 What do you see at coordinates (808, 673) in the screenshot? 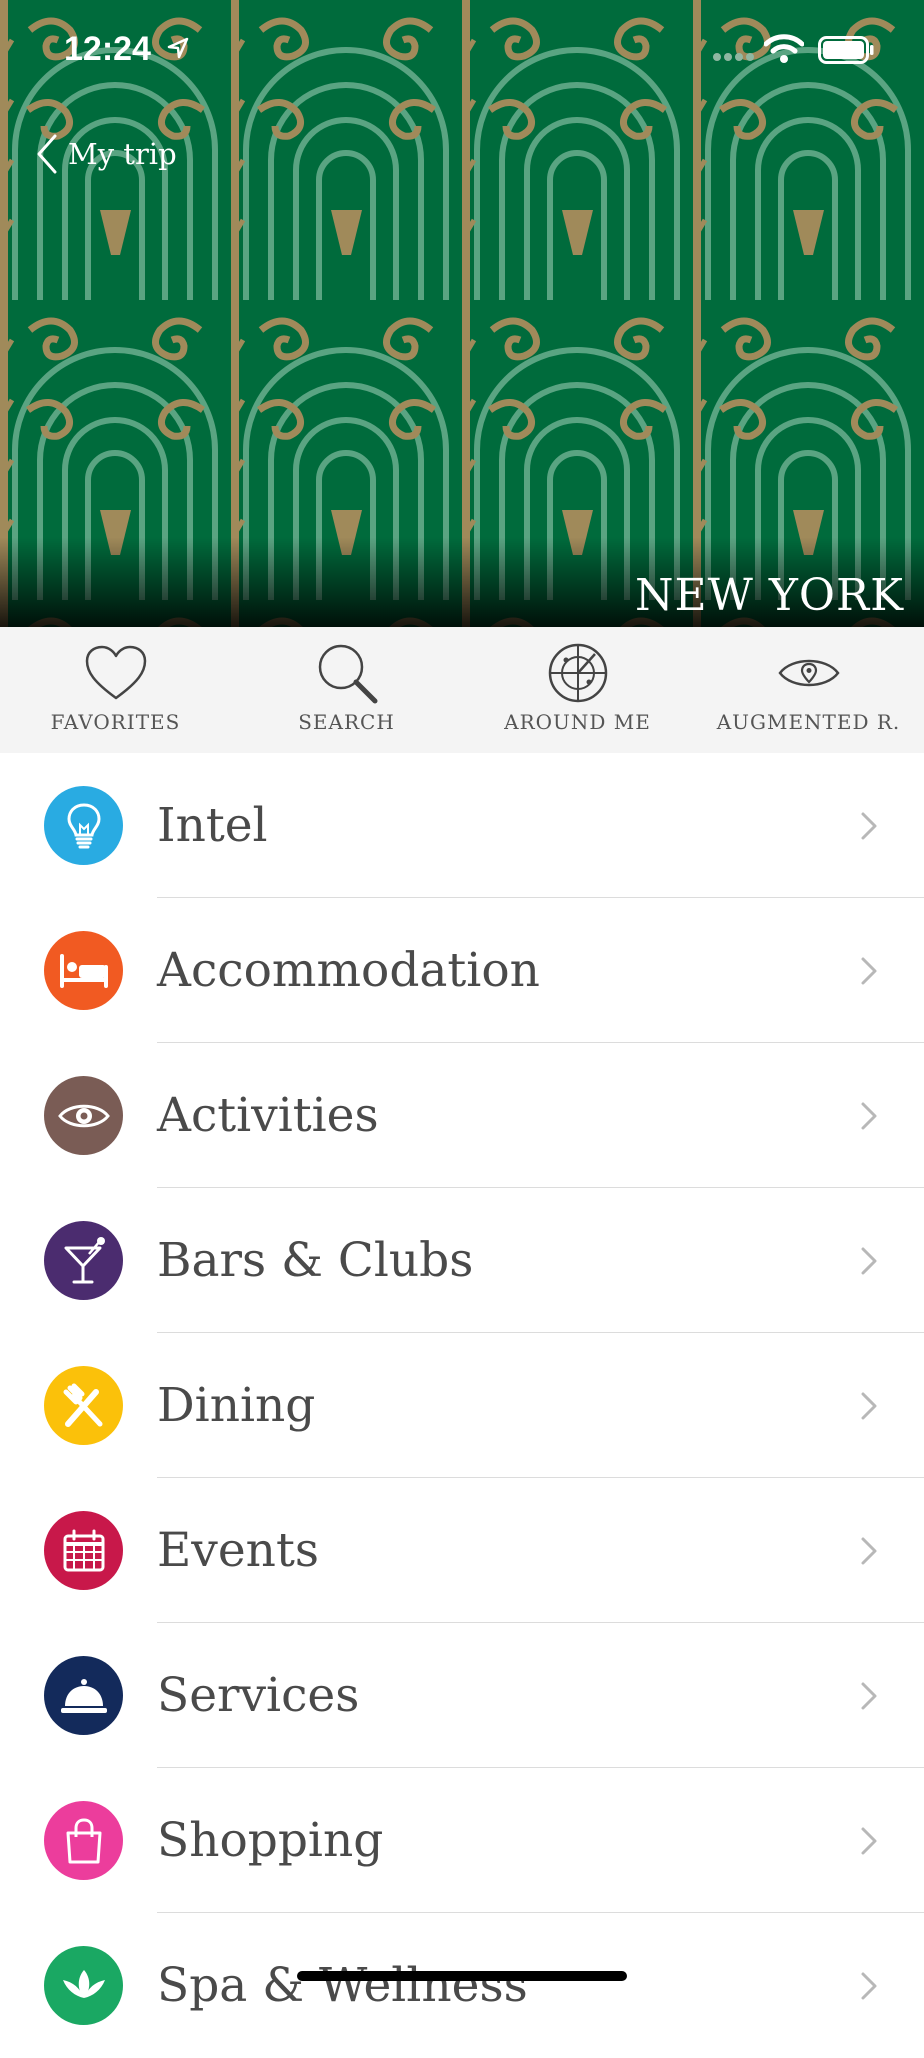
I see `eye-pin-icon` at bounding box center [808, 673].